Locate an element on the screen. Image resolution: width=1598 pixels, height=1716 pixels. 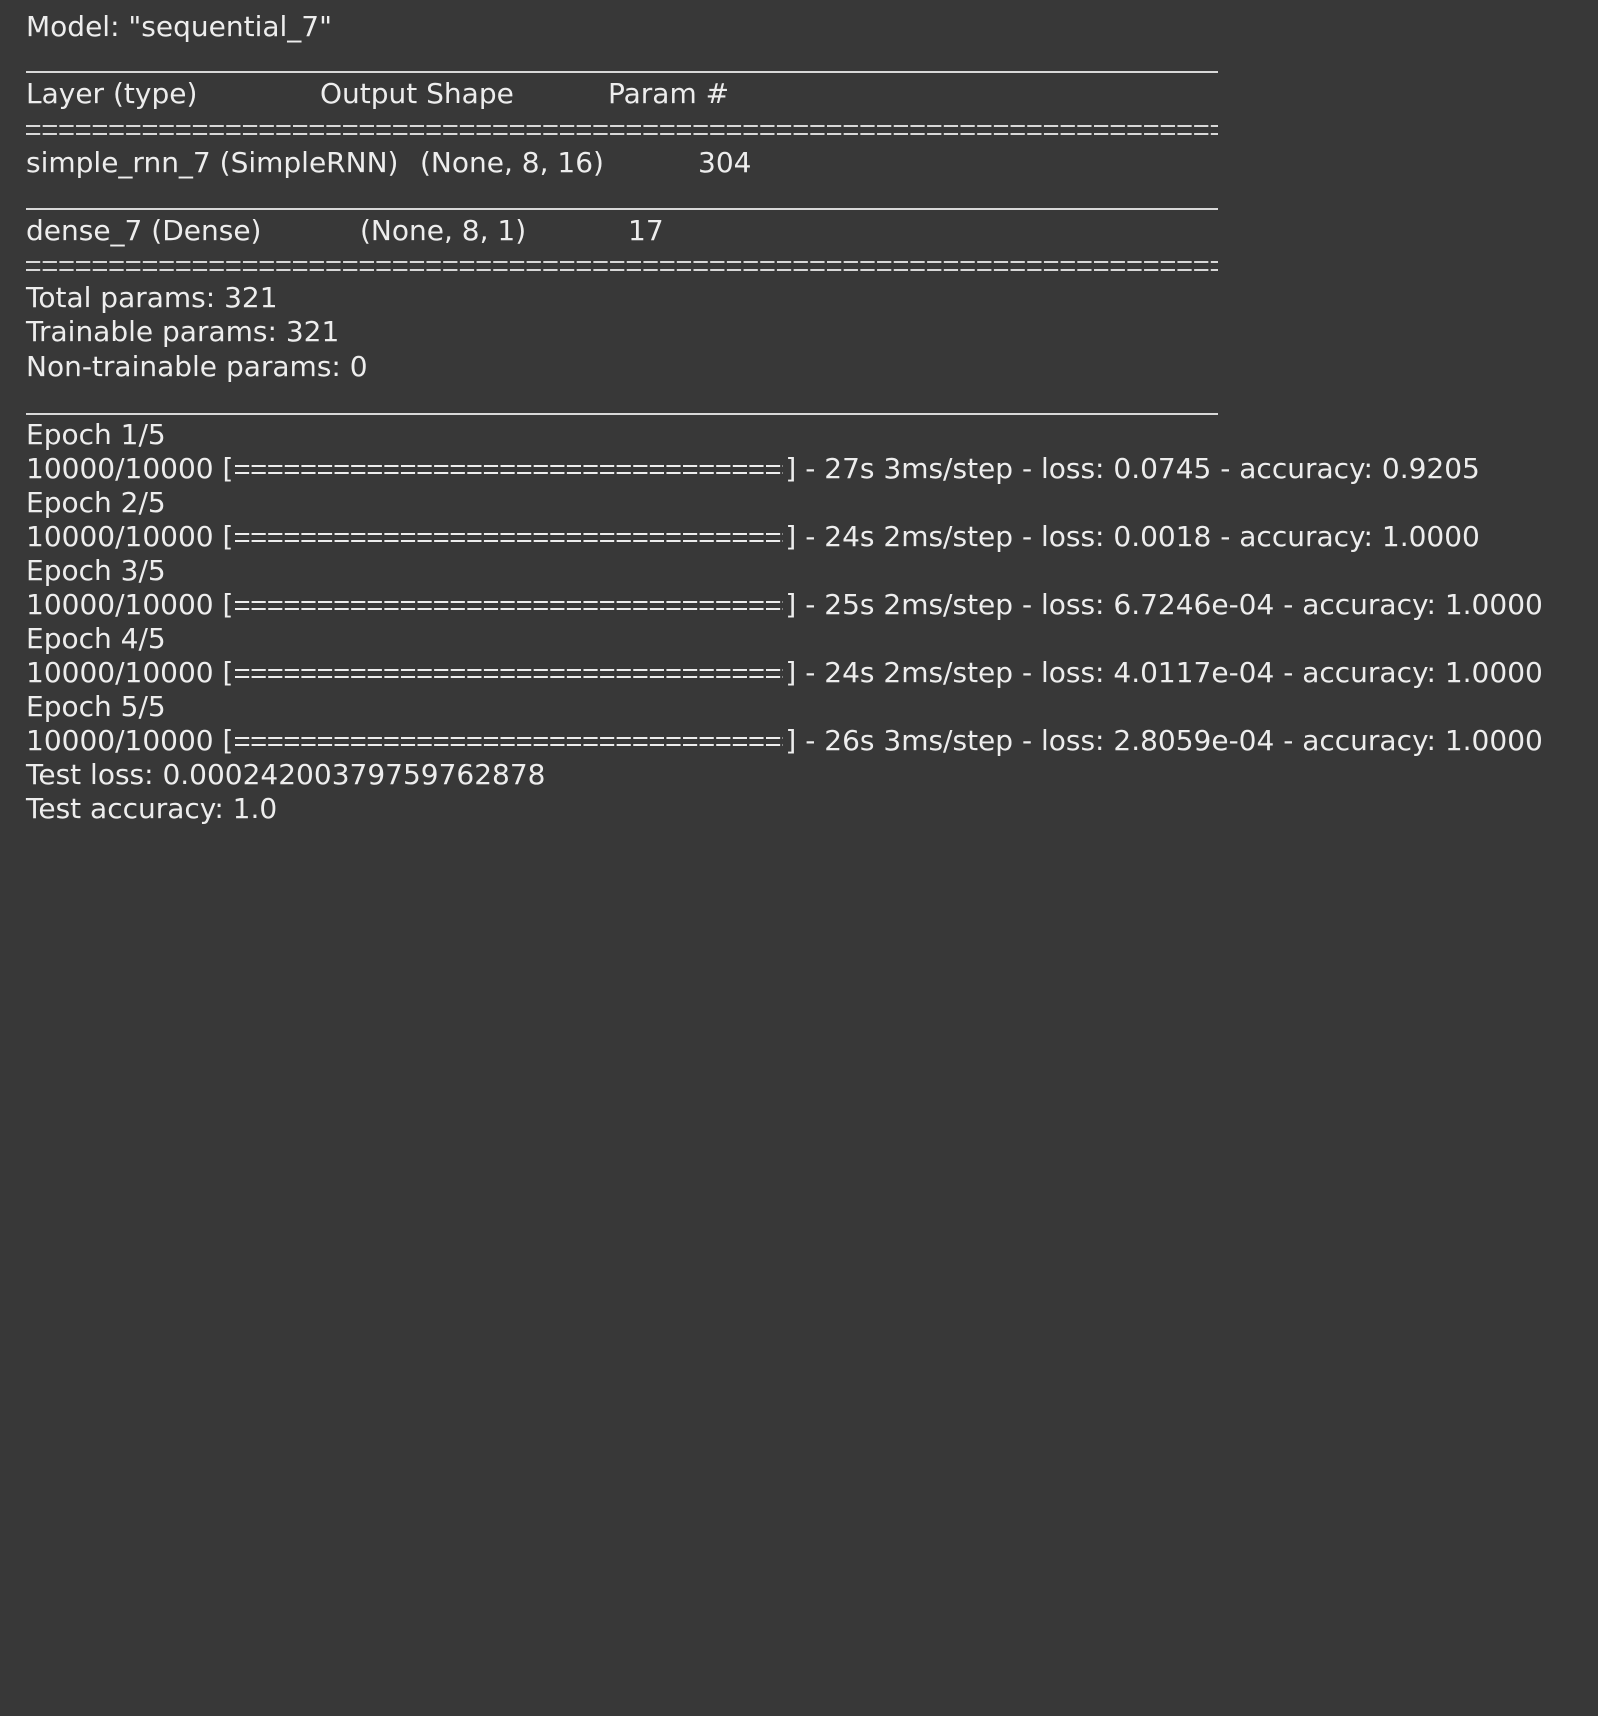
layer-output-shape: (None, 8, 16) is located at coordinates (512, 162).